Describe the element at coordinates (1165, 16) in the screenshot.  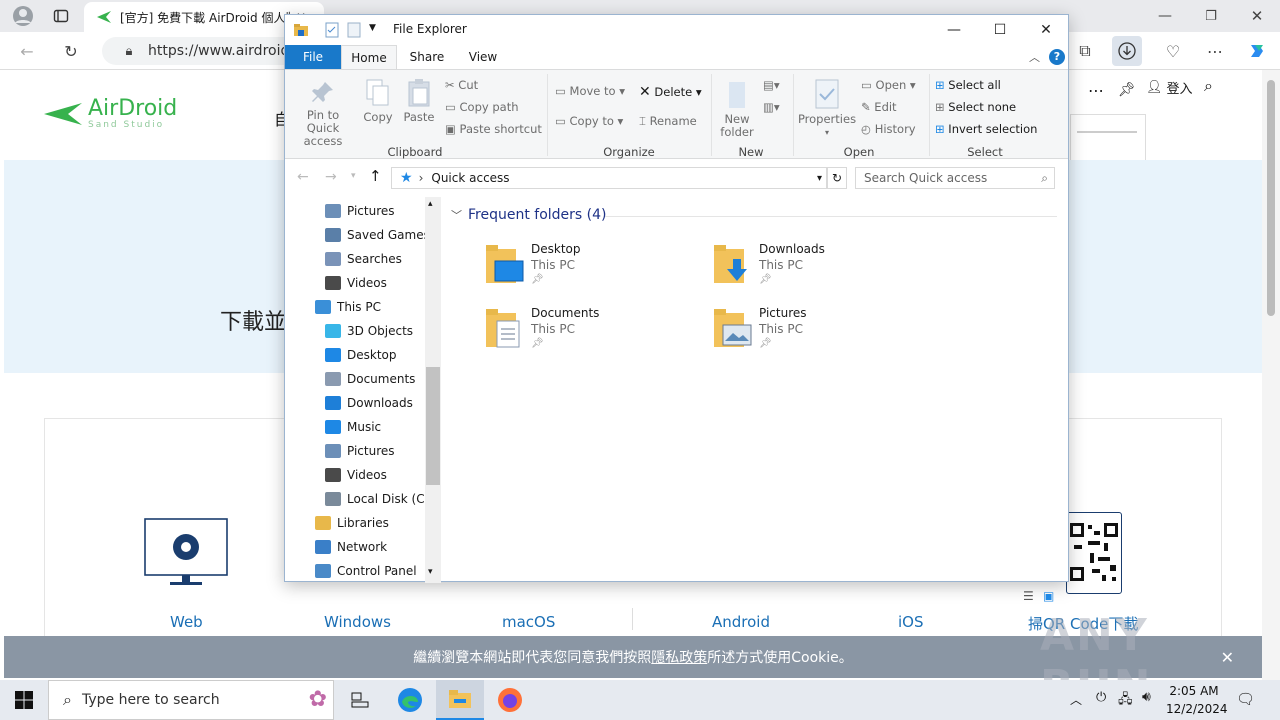
I see `minimize-browser-icon: —` at that location.